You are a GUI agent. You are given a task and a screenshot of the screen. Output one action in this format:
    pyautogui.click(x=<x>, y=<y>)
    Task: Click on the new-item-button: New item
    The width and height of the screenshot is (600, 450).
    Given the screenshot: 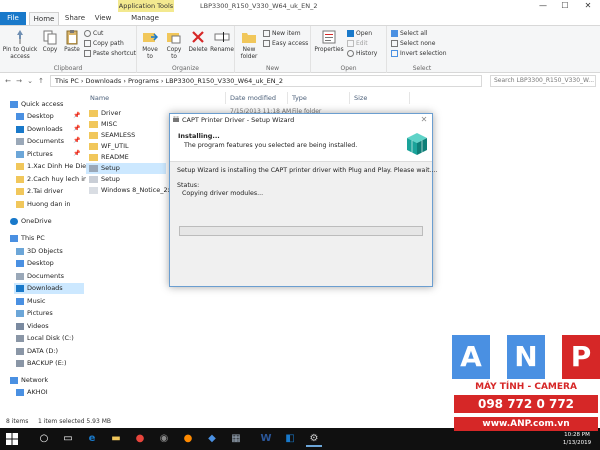 What is the action you would take?
    pyautogui.click(x=282, y=33)
    